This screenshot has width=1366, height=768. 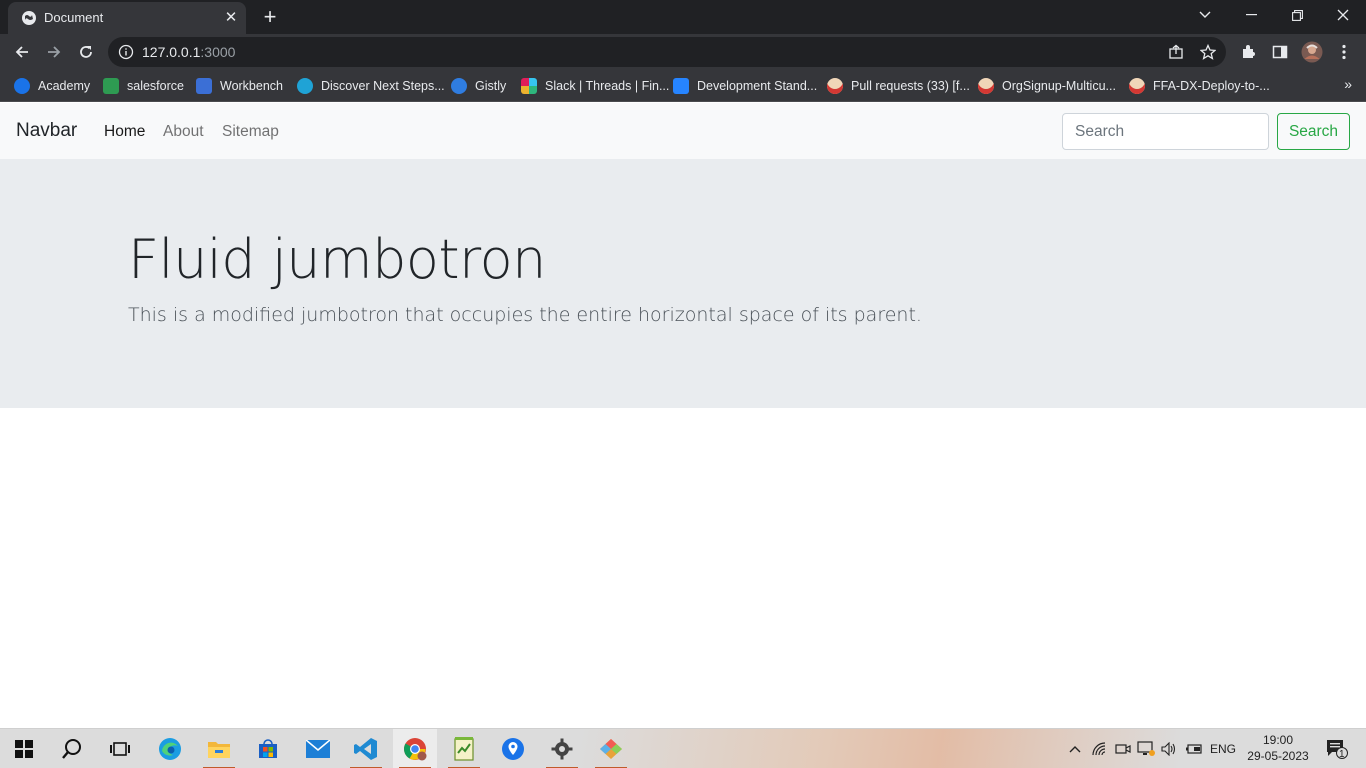 What do you see at coordinates (111, 86) in the screenshot?
I see `salesforce-icon` at bounding box center [111, 86].